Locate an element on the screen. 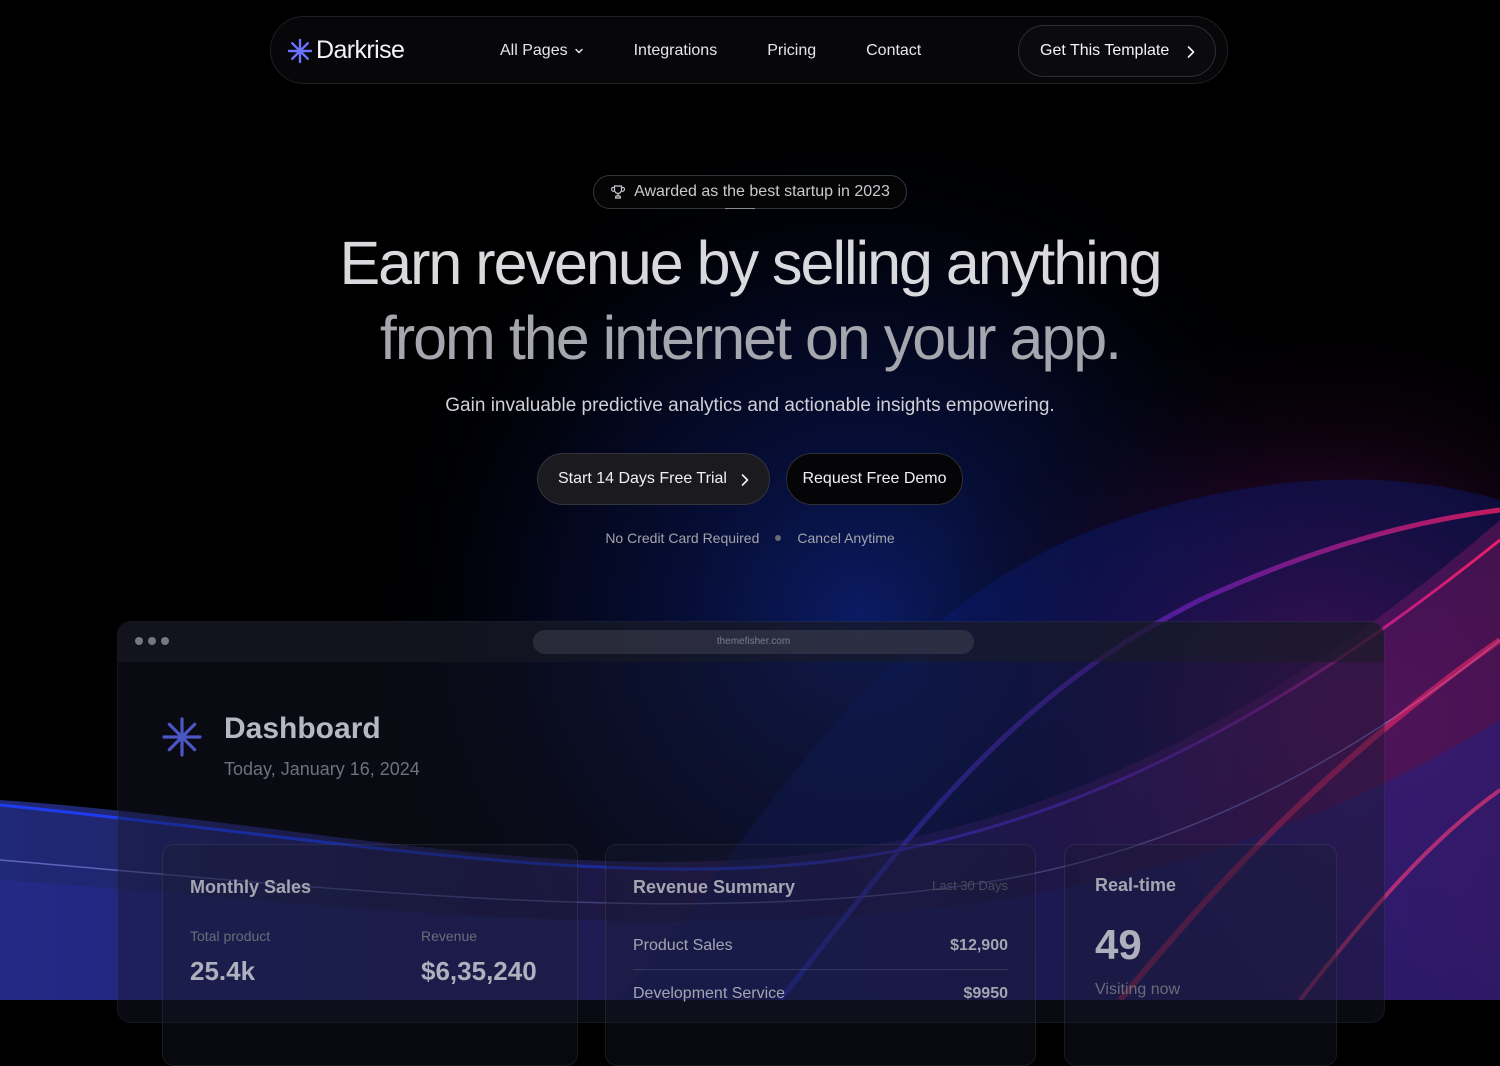 The height and width of the screenshot is (1066, 1500). nav-links: All Pages Integrations Pricing Contact is located at coordinates (735, 51).